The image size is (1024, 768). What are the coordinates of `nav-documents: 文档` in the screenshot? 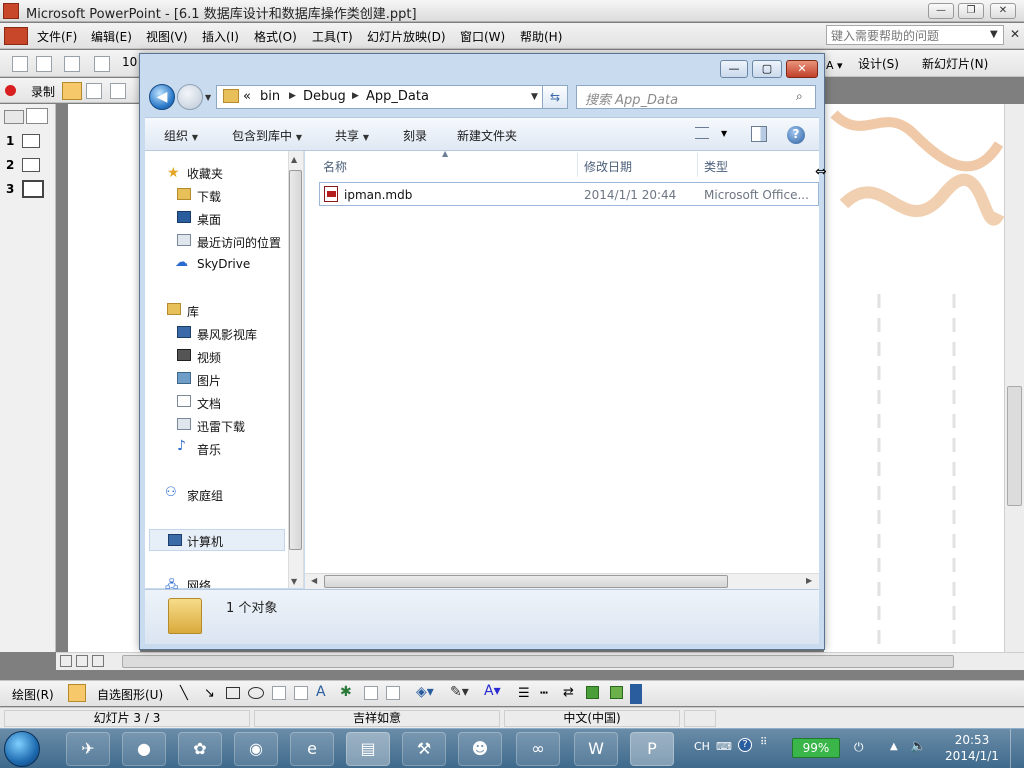 It's located at (209, 403).